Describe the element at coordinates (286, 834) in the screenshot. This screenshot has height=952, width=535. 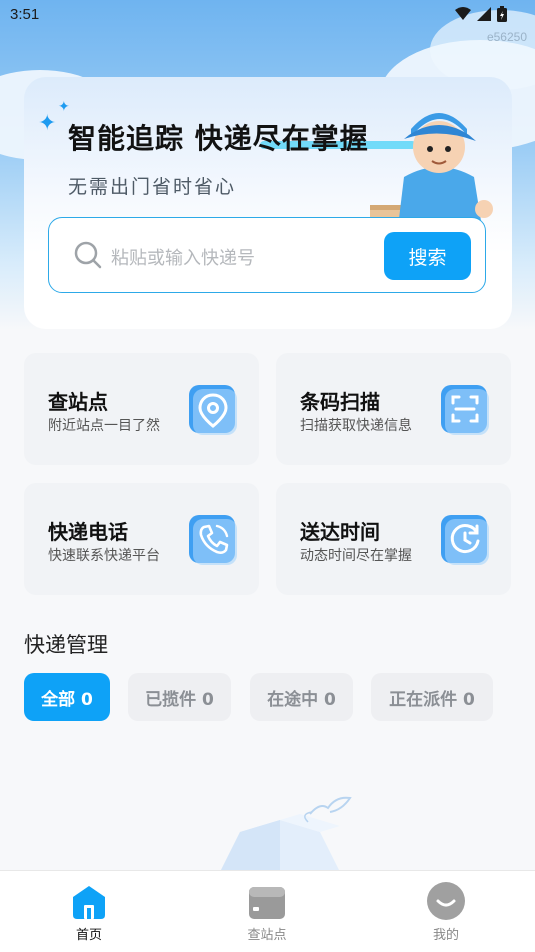
I see `empty-box-illustration` at that location.